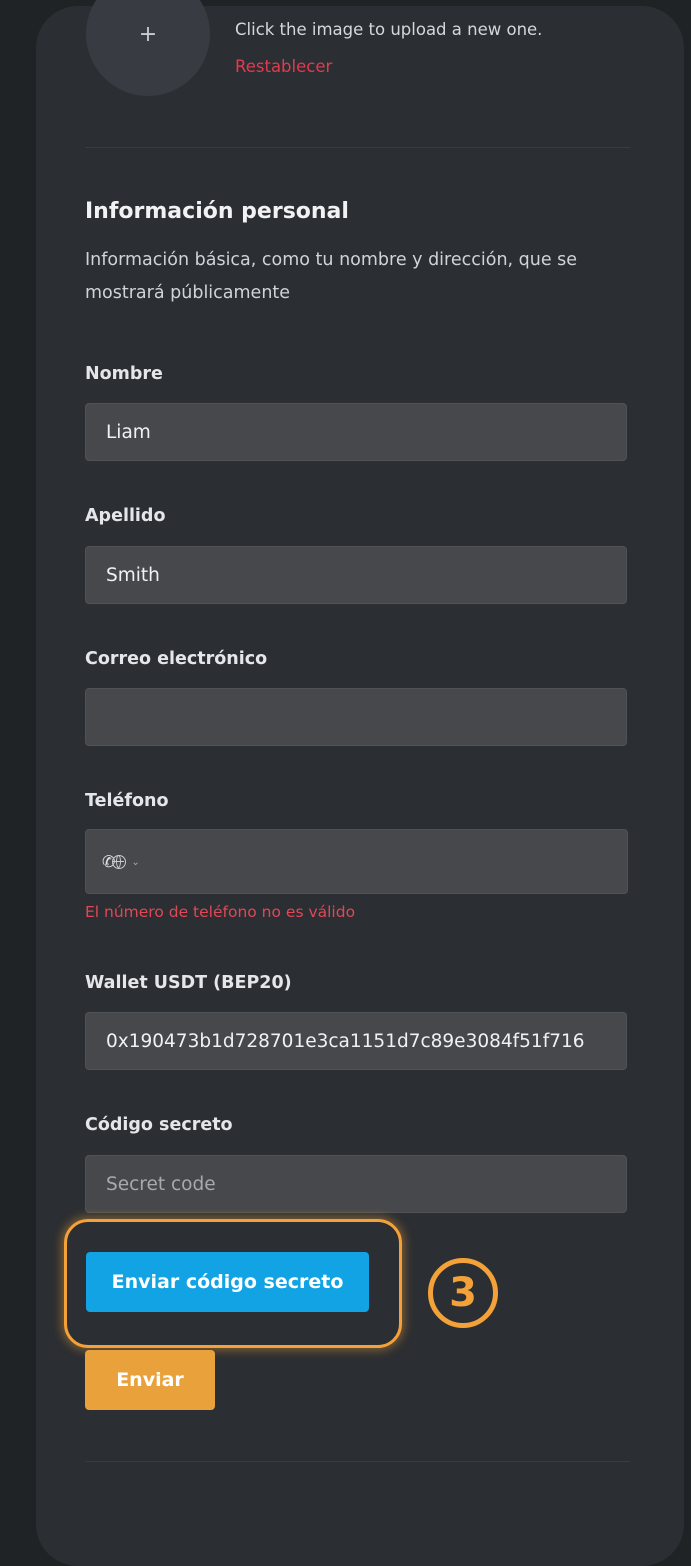 Image resolution: width=691 pixels, height=1566 pixels. I want to click on first-name-input, so click(356, 432).